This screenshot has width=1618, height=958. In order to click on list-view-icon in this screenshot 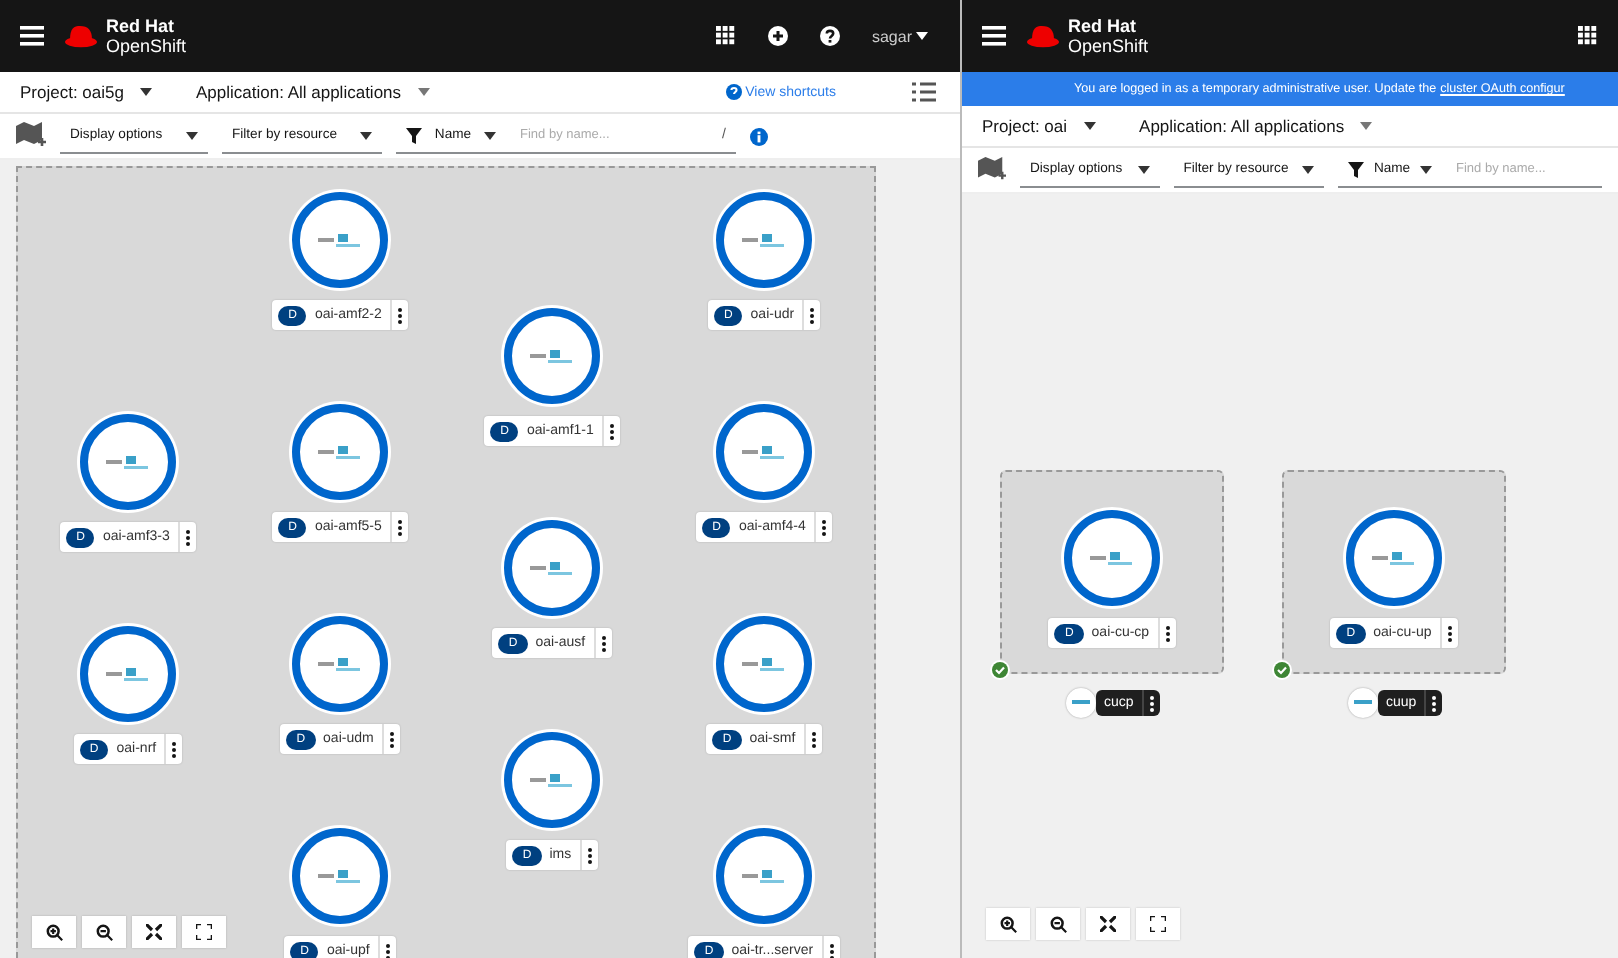, I will do `click(924, 92)`.